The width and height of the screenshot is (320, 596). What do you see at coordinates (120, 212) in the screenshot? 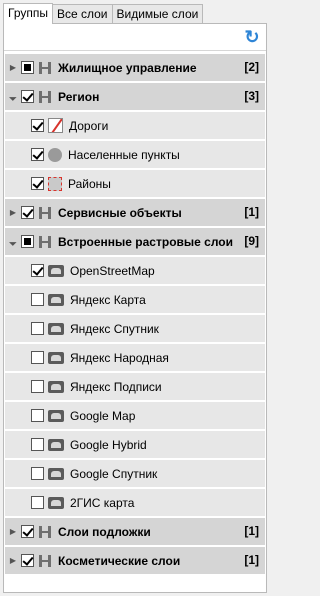
I see `group-label: Сервисные объекты` at bounding box center [120, 212].